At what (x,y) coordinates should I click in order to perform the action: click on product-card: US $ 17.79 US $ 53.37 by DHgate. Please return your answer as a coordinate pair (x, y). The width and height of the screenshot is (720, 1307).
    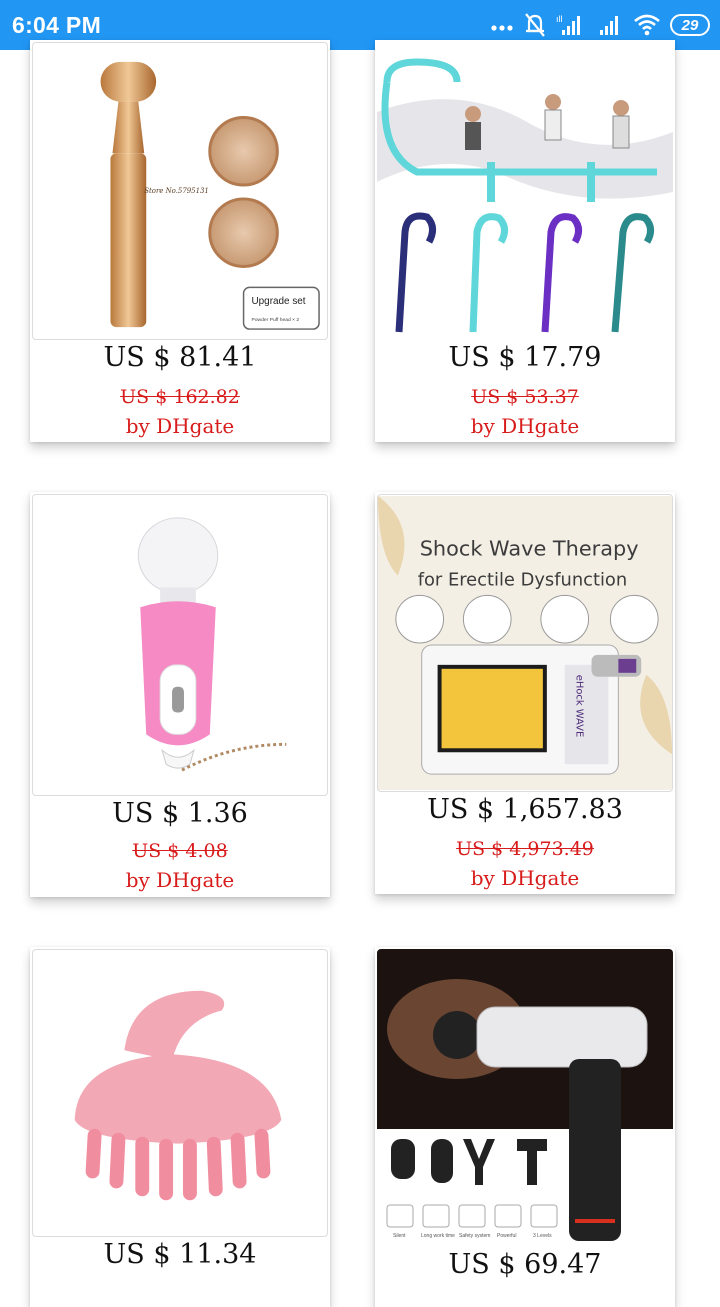
    Looking at the image, I should click on (525, 241).